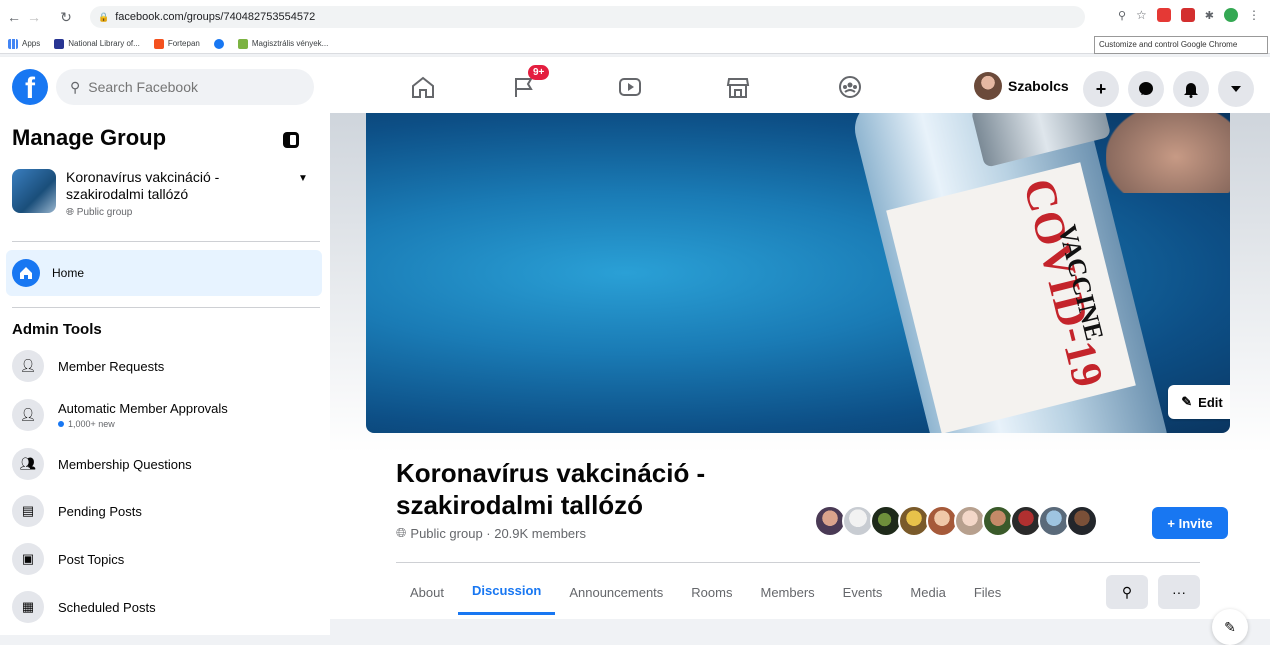  Describe the element at coordinates (956, 521) in the screenshot. I see `member-avatars` at that location.